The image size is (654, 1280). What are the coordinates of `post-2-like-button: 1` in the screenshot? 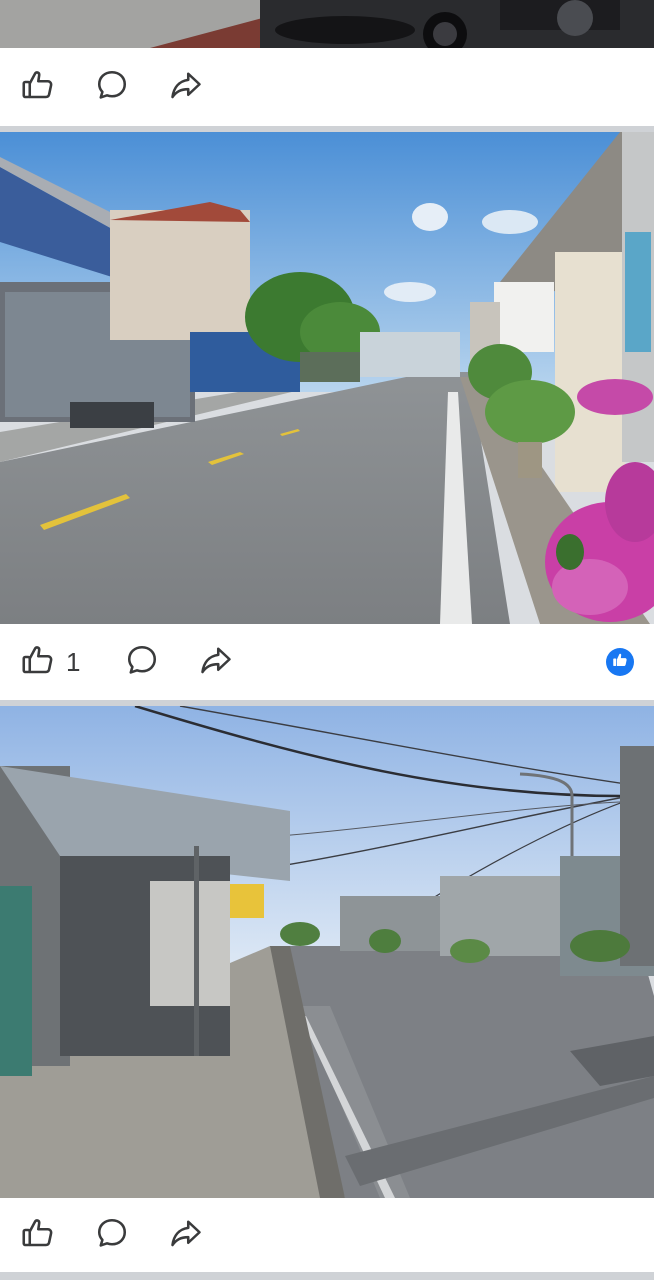 It's located at (50, 662).